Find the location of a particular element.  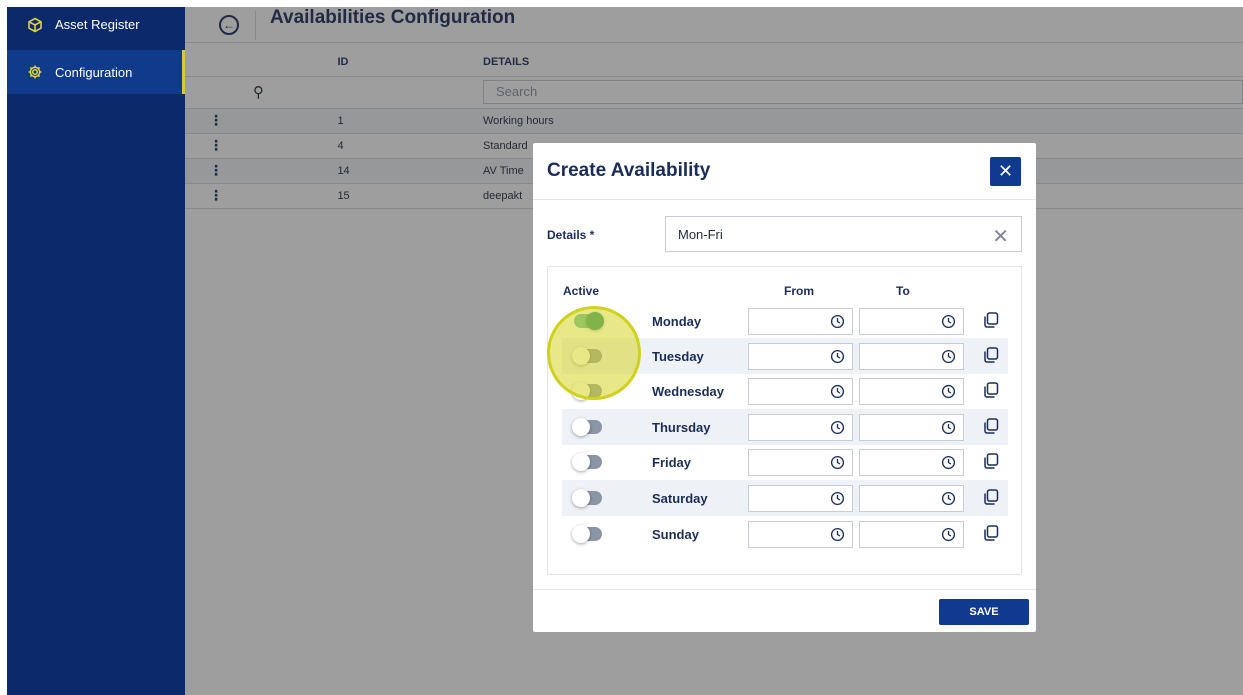

day-row: Friday is located at coordinates (785, 462).